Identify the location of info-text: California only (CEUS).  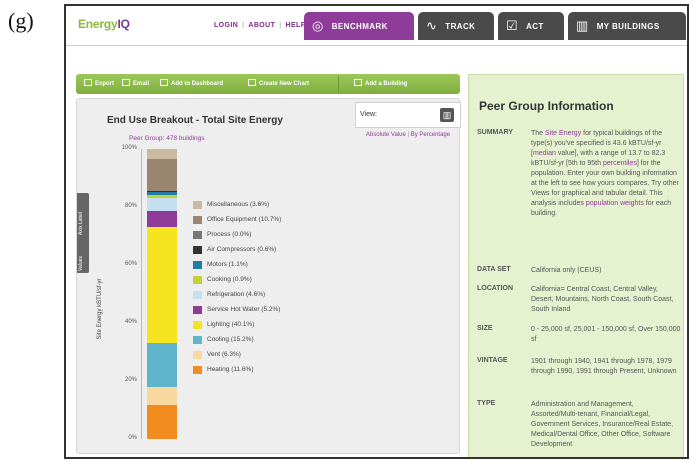
(566, 270).